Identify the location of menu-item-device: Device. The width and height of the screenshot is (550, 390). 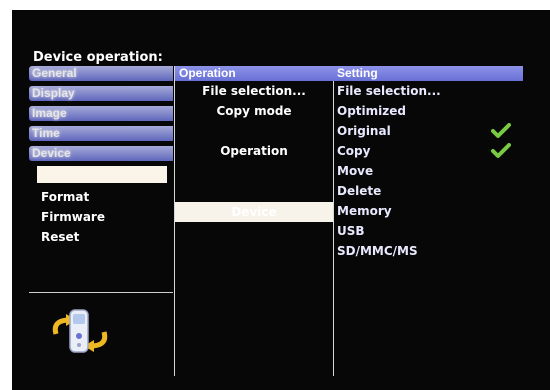
(101, 153).